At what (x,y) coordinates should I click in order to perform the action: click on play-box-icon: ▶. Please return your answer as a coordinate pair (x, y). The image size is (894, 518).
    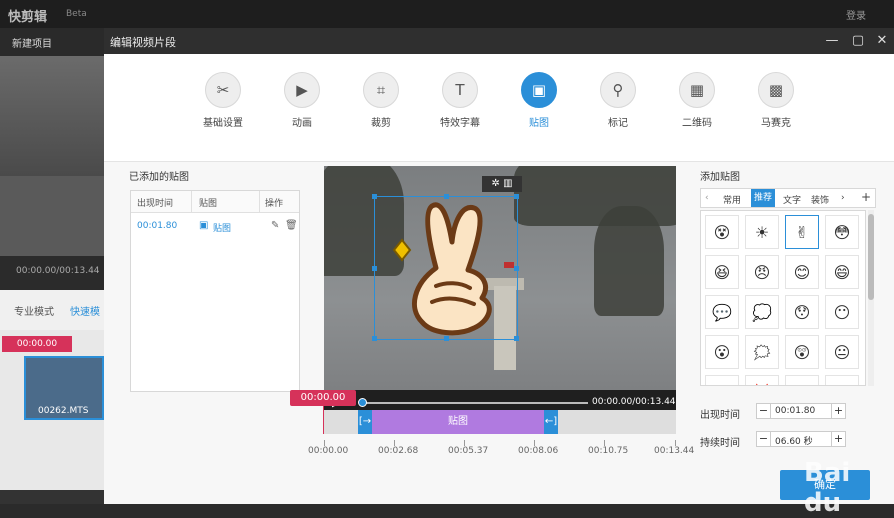
    Looking at the image, I should click on (302, 90).